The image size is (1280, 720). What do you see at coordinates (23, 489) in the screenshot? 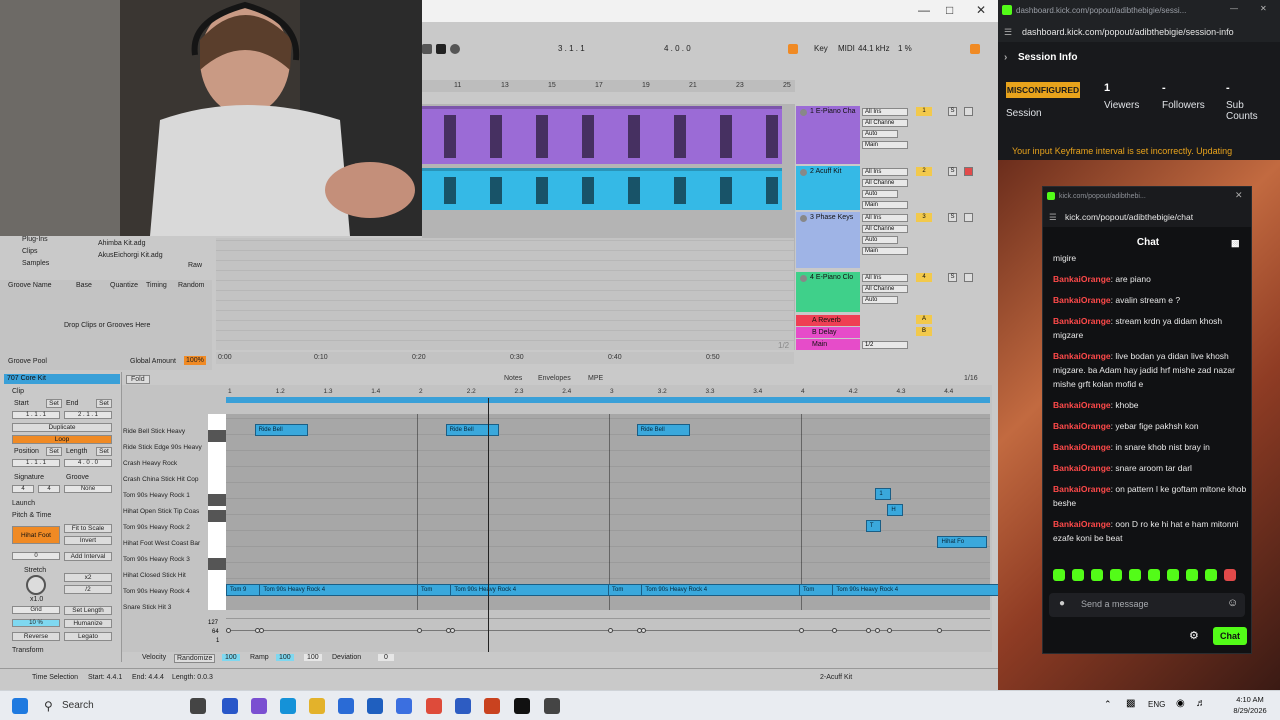
I see `signature-numerator: 4` at bounding box center [23, 489].